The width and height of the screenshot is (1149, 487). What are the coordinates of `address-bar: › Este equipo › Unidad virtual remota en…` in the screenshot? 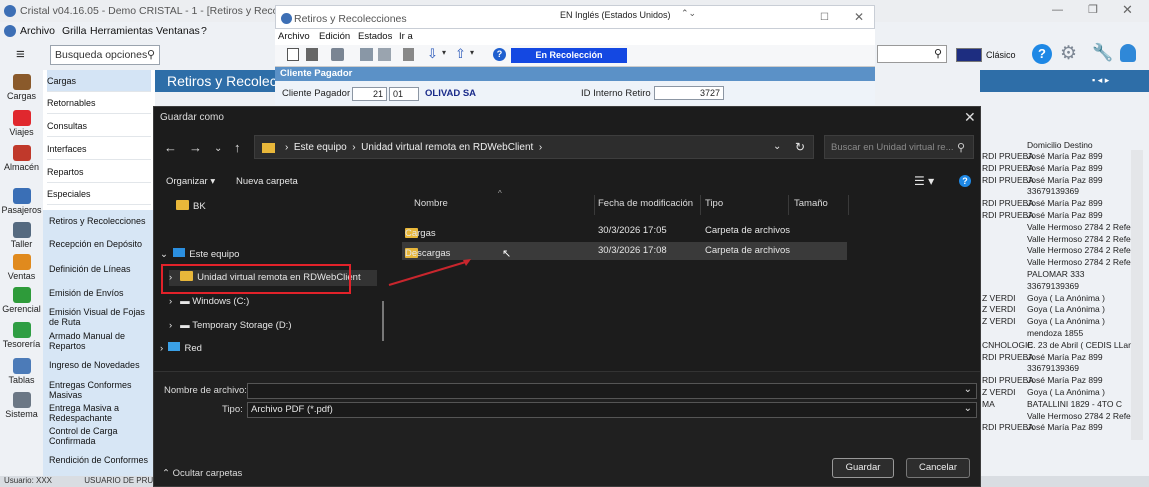 It's located at (534, 147).